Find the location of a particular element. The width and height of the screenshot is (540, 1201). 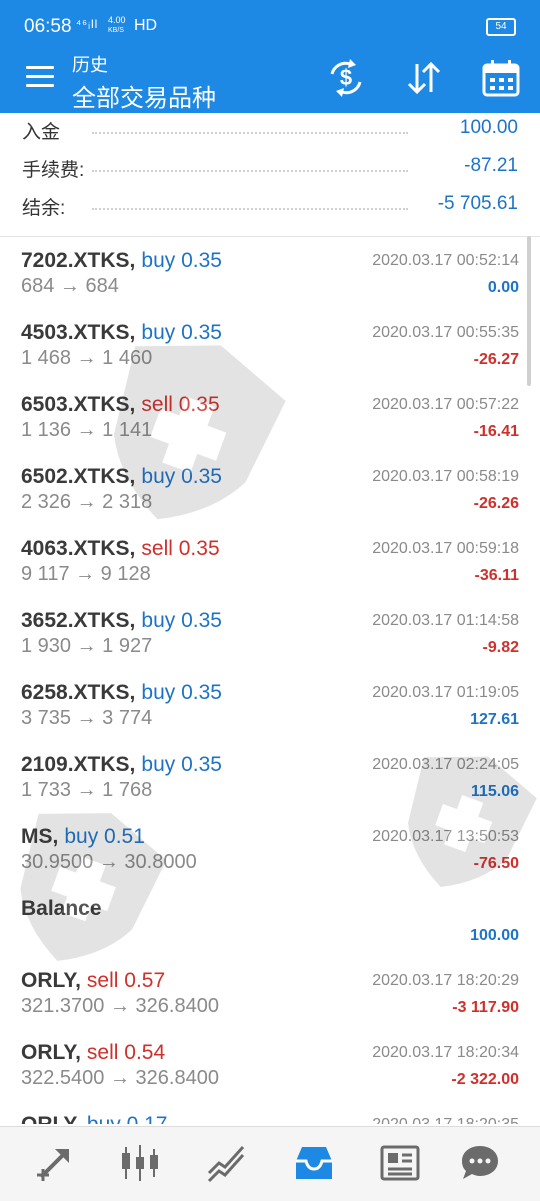

deal-symbol: 4063.XTKS, is located at coordinates (78, 548).